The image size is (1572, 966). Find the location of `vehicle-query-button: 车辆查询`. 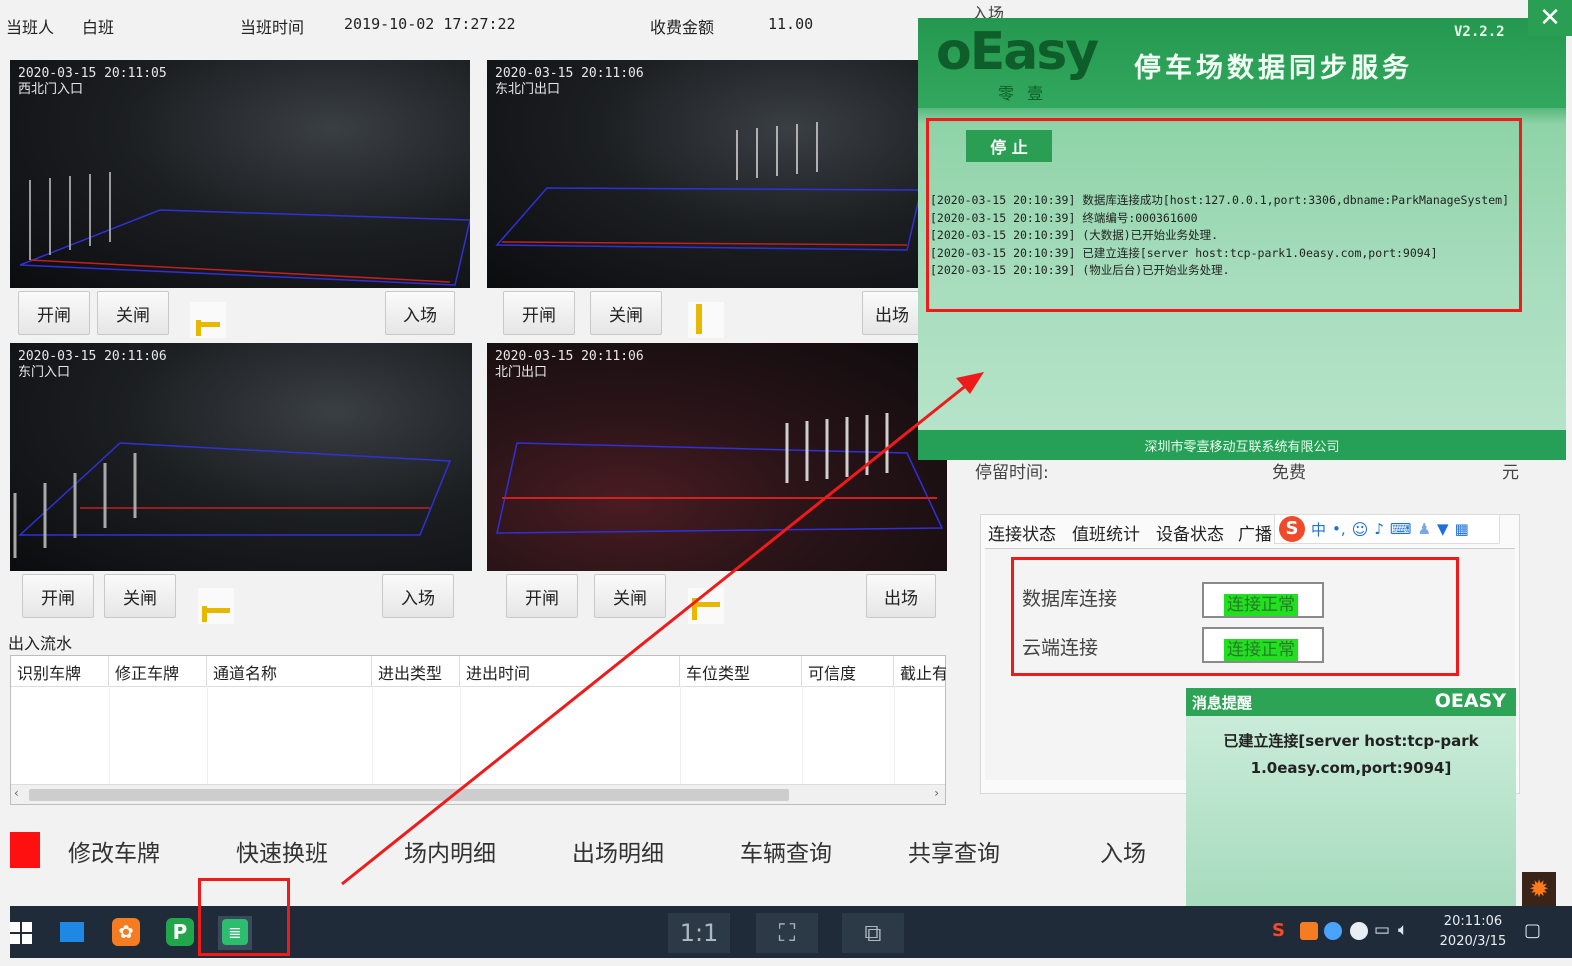

vehicle-query-button: 车辆查询 is located at coordinates (786, 851).